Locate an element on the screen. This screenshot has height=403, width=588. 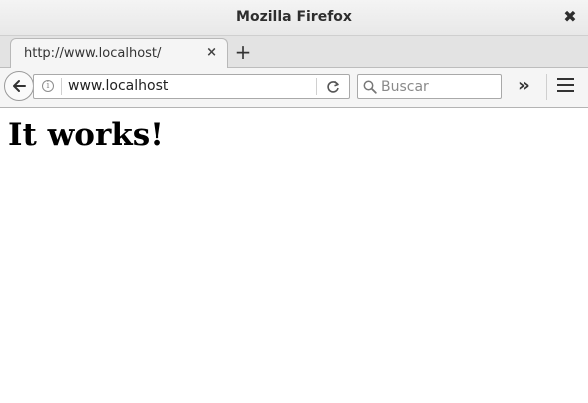
page-heading: It works! is located at coordinates (86, 135).